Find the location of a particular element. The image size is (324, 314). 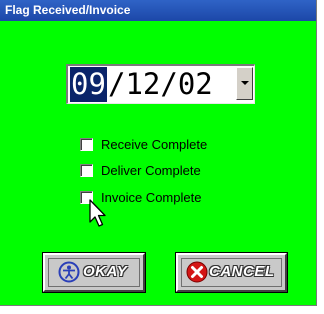

person-circle-icon is located at coordinates (69, 272).